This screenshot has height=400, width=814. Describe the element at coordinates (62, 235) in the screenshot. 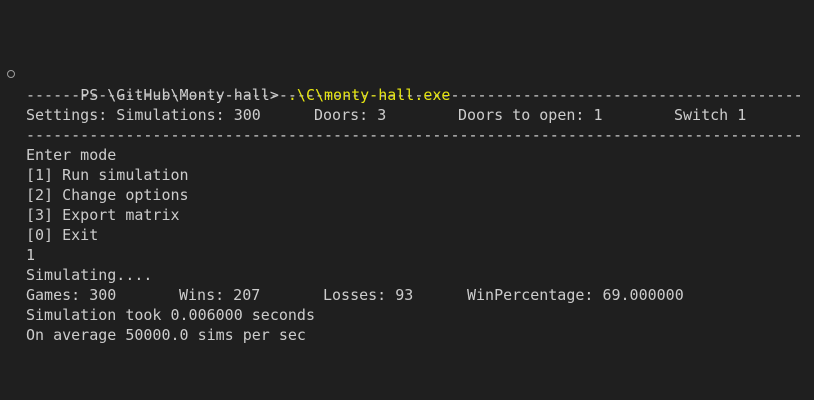

I see `menu-item-exit: [0] Exit` at that location.